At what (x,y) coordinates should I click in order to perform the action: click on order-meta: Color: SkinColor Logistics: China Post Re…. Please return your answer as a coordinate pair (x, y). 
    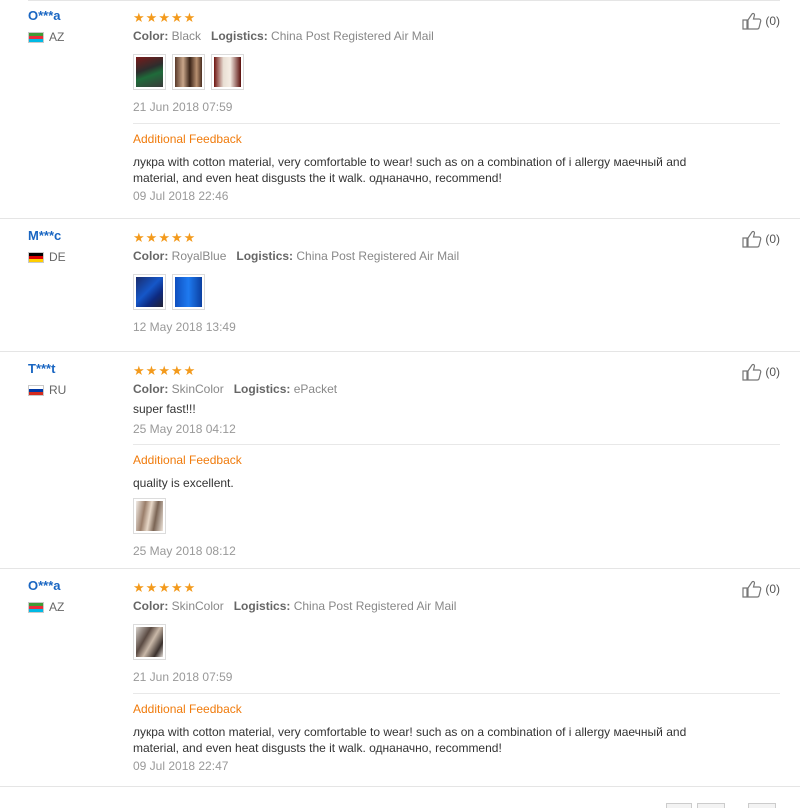
    Looking at the image, I should click on (456, 606).